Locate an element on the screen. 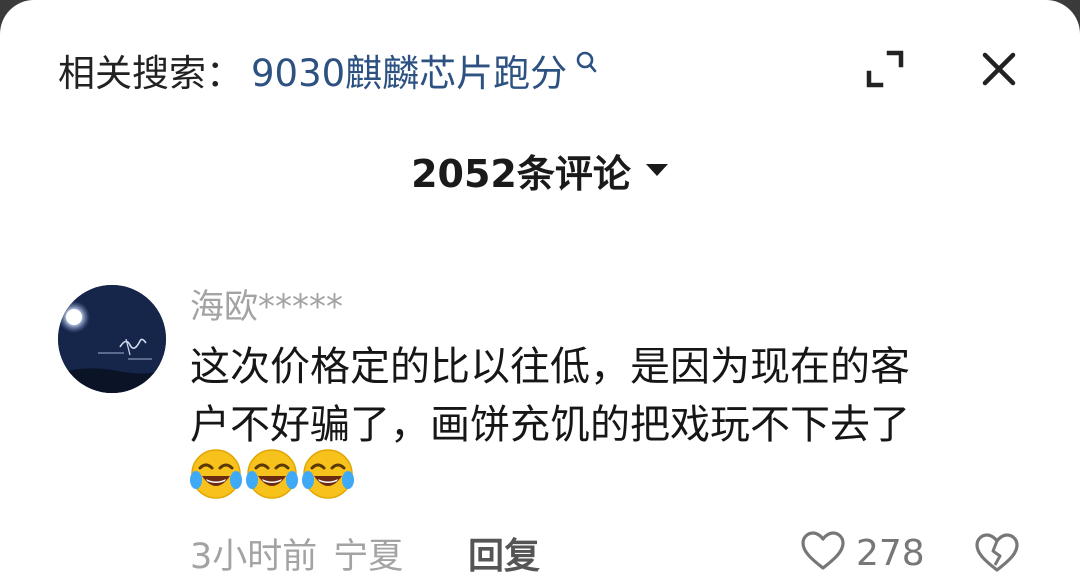 The width and height of the screenshot is (1080, 580). expand-icon is located at coordinates (885, 69).